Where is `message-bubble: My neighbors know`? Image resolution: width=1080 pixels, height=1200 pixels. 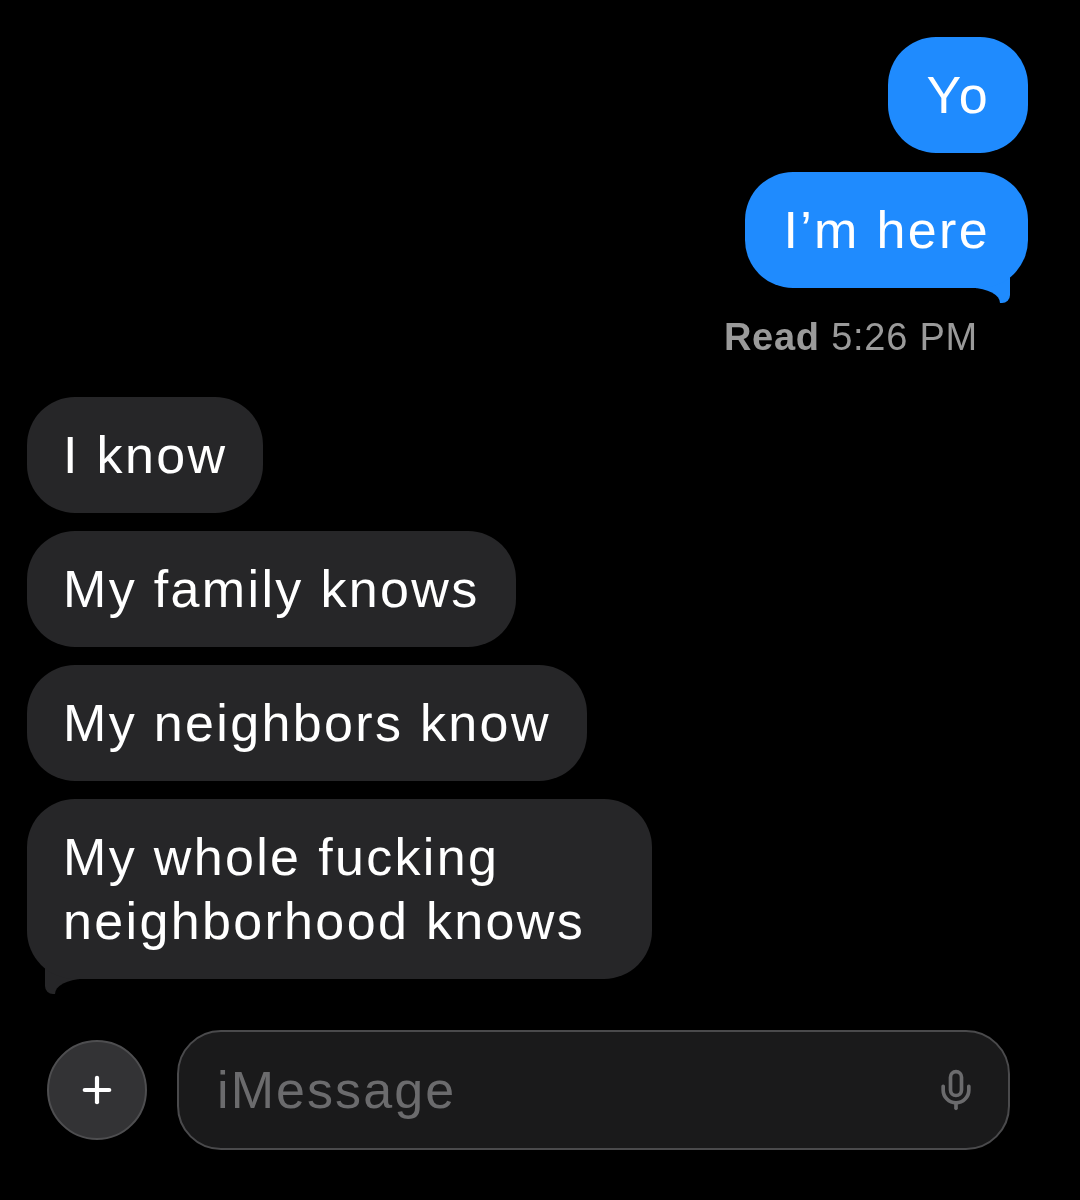 message-bubble: My neighbors know is located at coordinates (307, 723).